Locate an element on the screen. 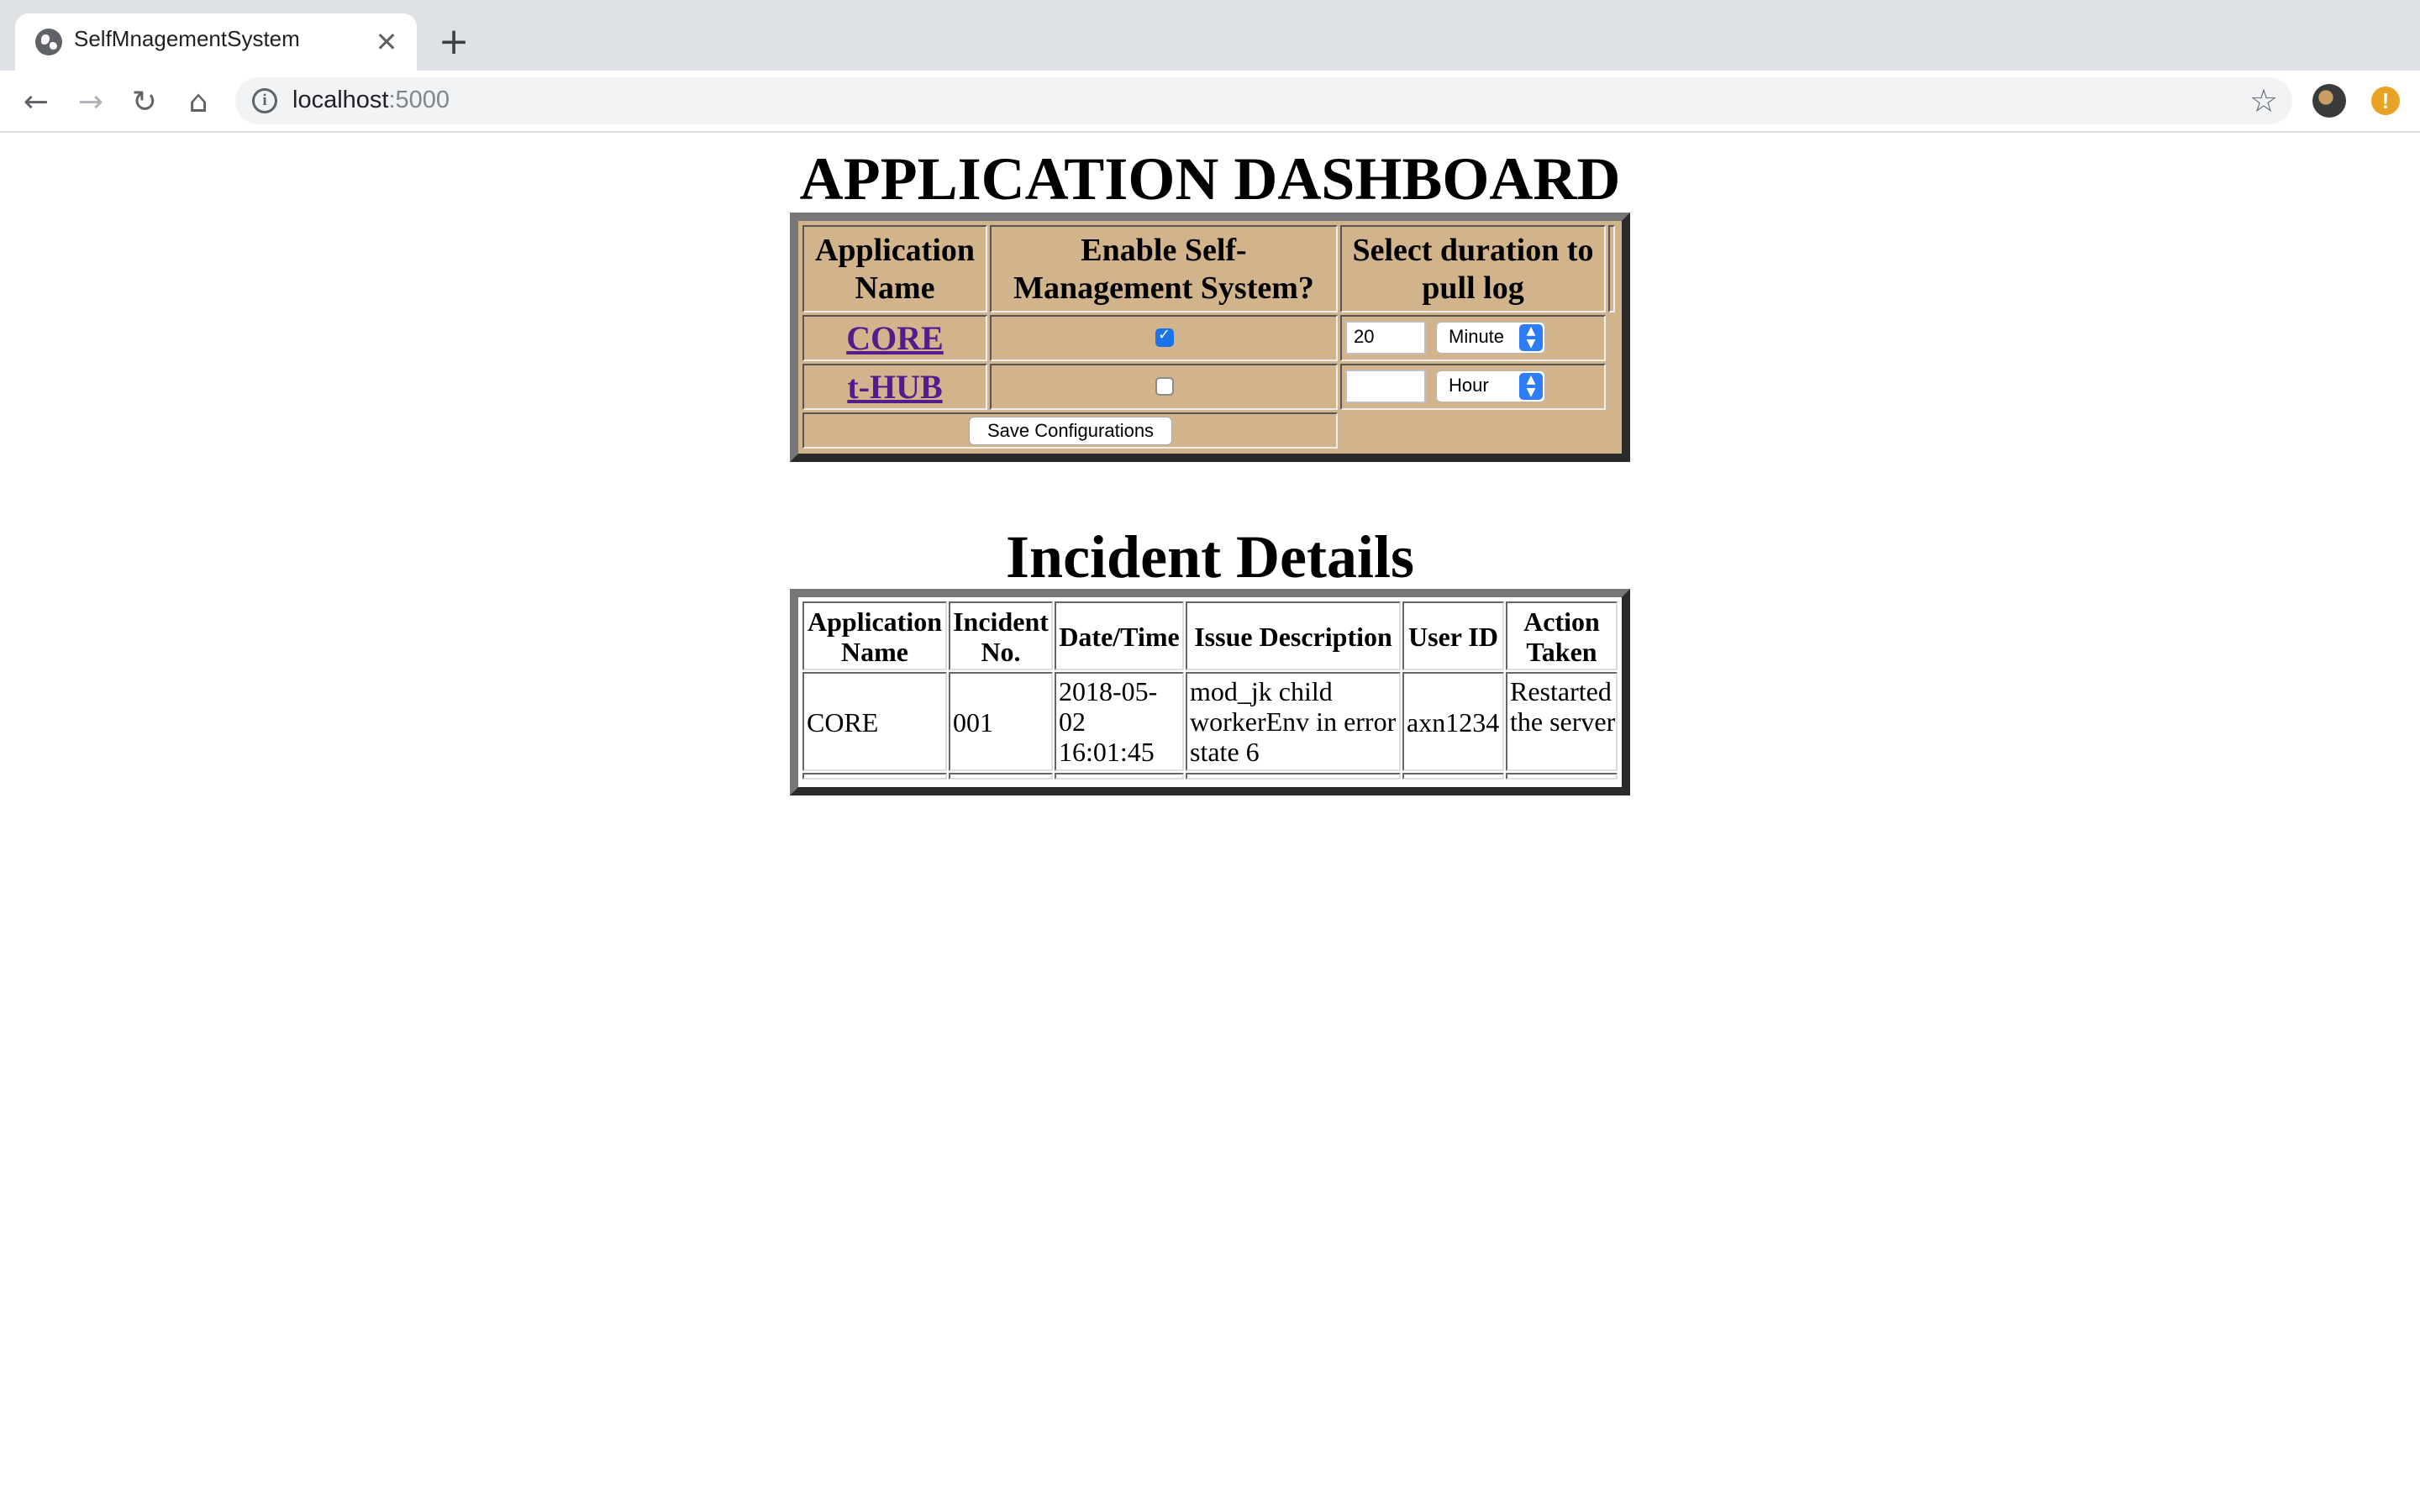 The height and width of the screenshot is (1512, 2420). browser-tab: SelfMnagementSystem ✕ is located at coordinates (216, 42).